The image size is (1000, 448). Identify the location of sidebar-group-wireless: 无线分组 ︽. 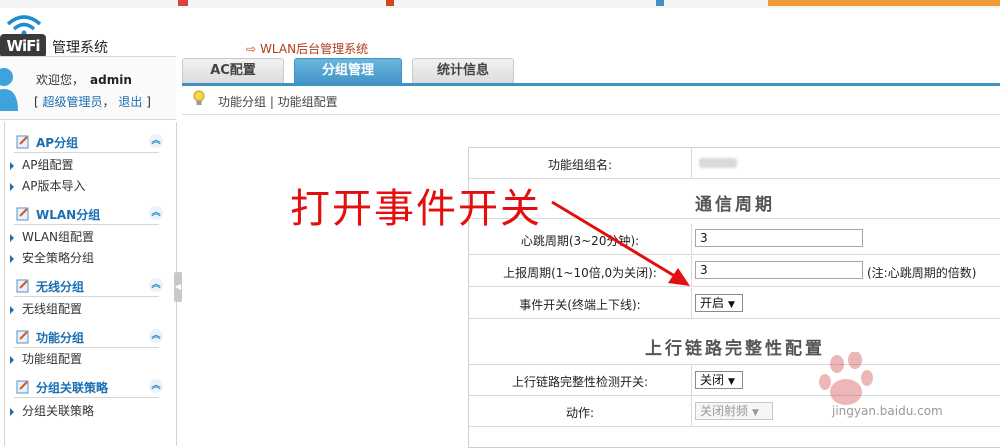
(88, 286).